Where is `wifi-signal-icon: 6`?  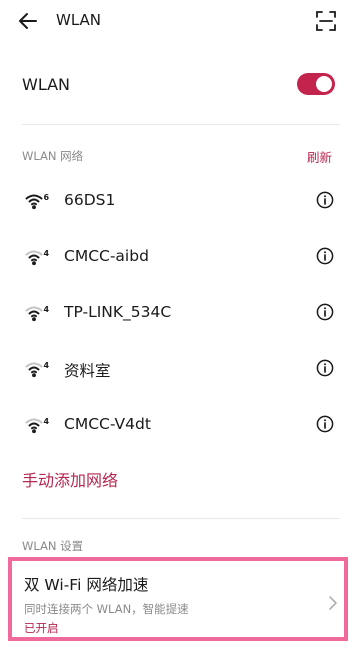 wifi-signal-icon: 6 is located at coordinates (37, 201).